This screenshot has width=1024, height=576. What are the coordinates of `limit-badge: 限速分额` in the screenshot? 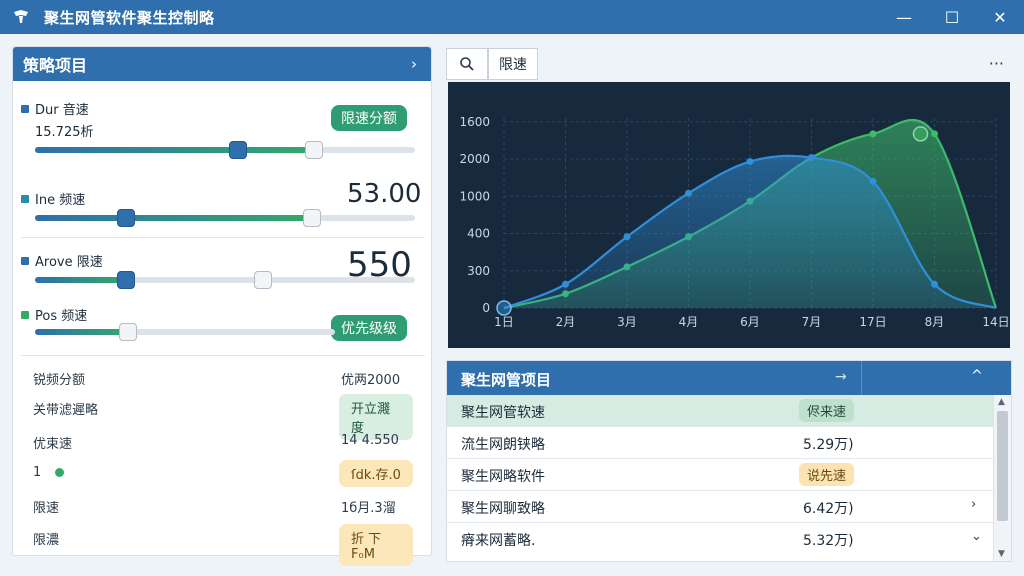 It's located at (369, 118).